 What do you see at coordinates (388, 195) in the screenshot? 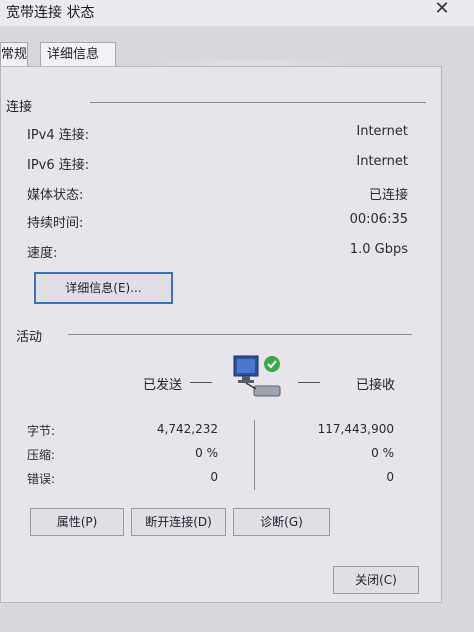
I see `media-state-value: 已连接` at bounding box center [388, 195].